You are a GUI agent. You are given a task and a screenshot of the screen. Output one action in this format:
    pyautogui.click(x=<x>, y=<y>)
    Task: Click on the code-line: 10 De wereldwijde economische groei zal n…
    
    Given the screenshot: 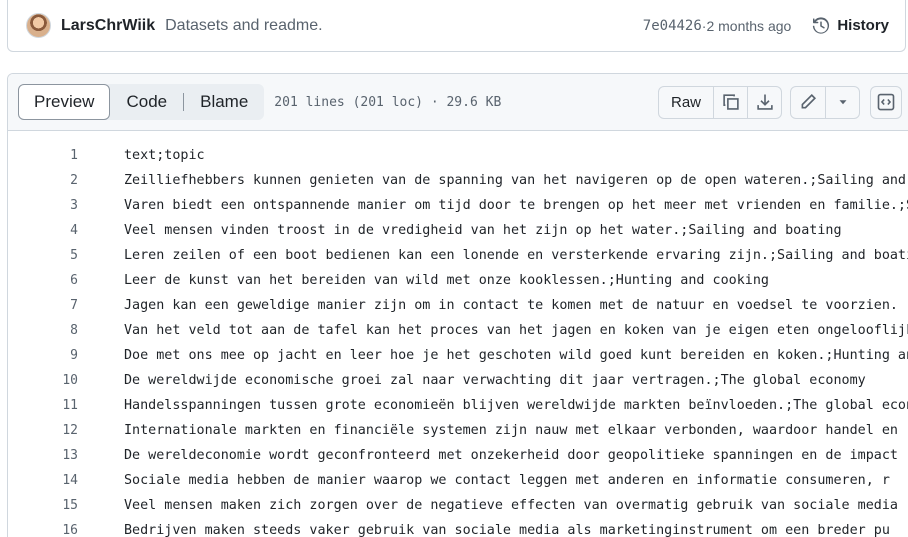 What is the action you would take?
    pyautogui.click(x=458, y=380)
    